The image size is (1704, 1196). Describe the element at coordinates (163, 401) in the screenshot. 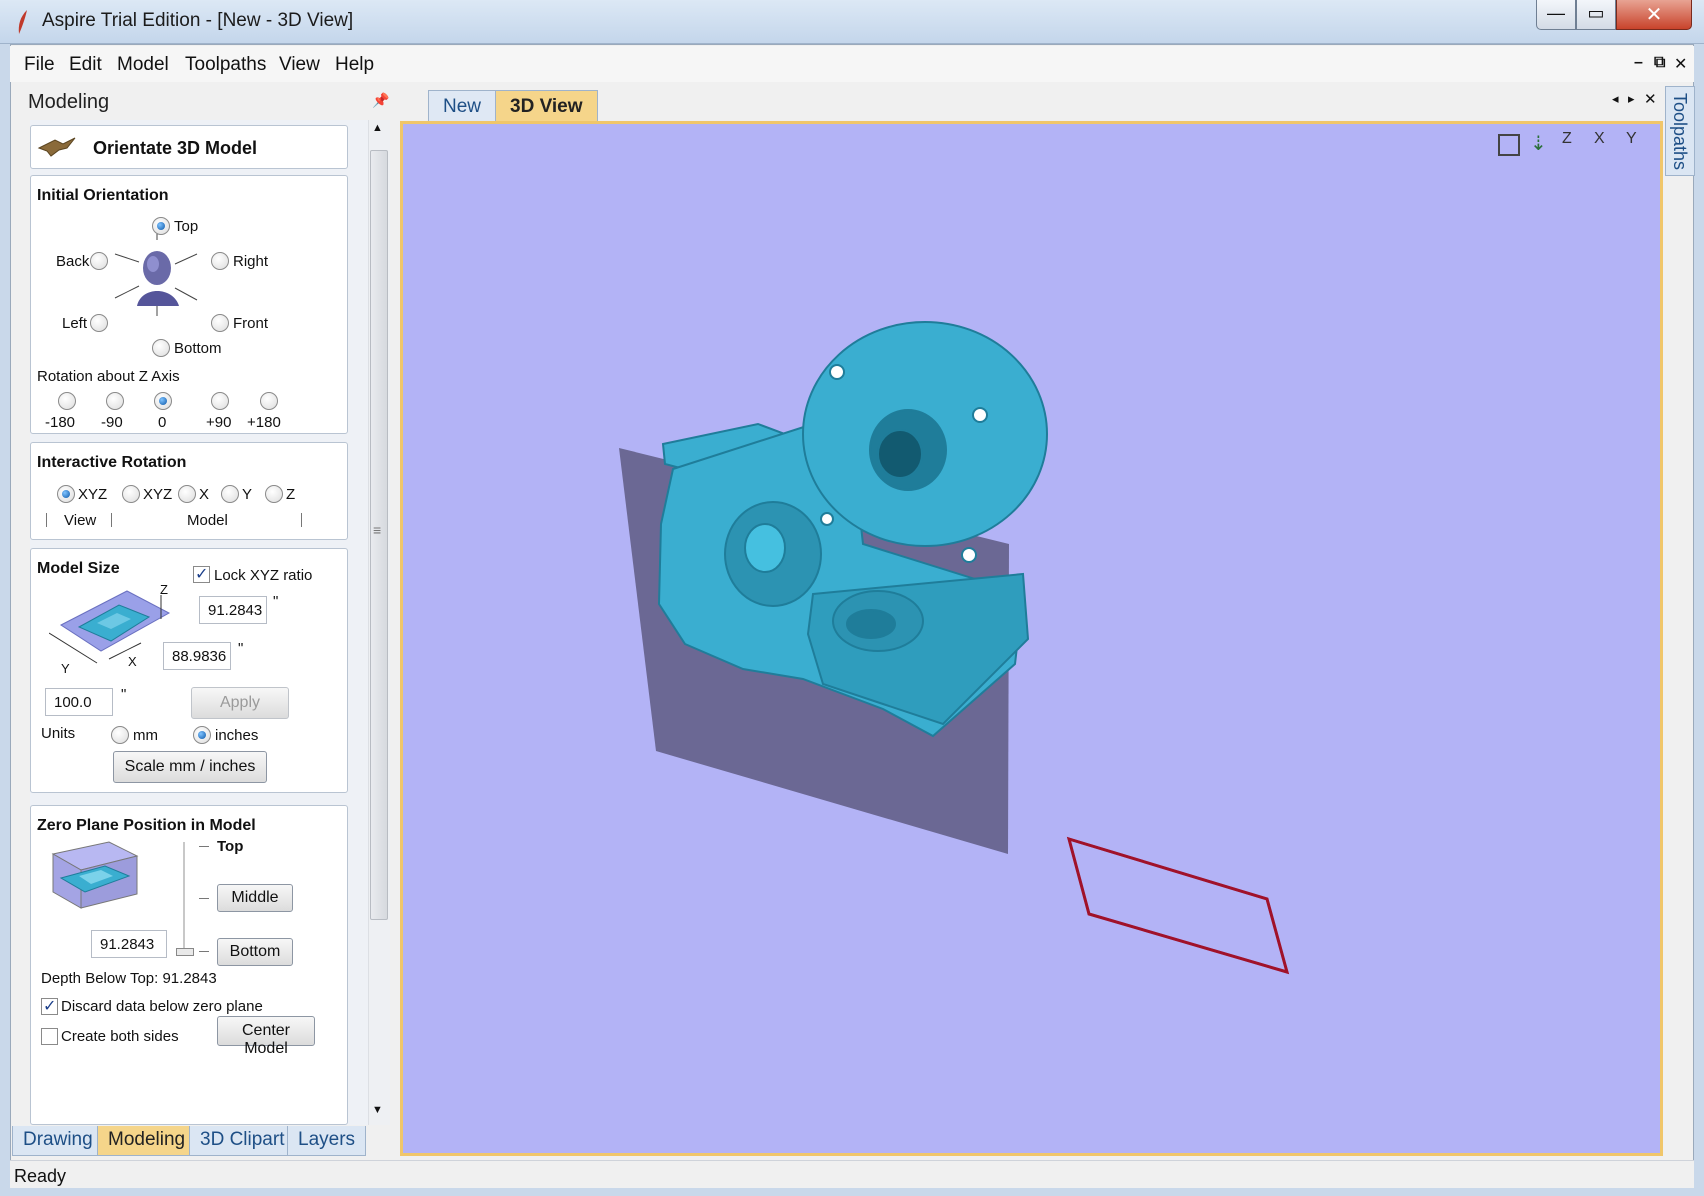

I see `rotate-0-radio` at that location.